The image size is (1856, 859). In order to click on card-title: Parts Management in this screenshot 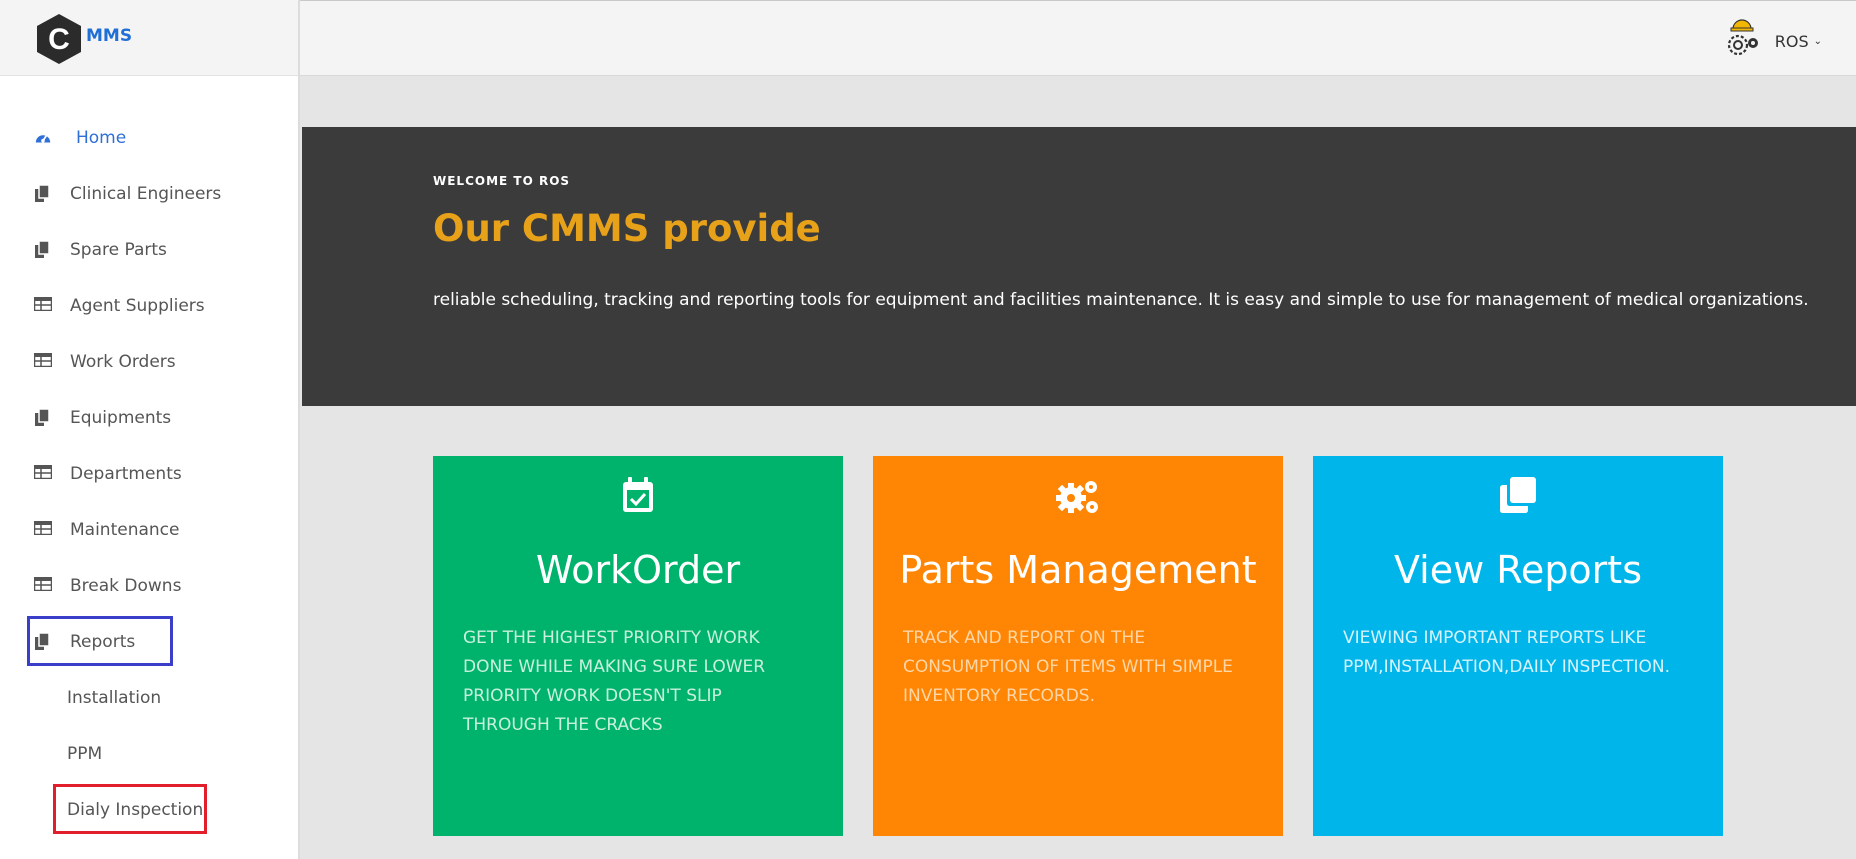, I will do `click(1078, 570)`.